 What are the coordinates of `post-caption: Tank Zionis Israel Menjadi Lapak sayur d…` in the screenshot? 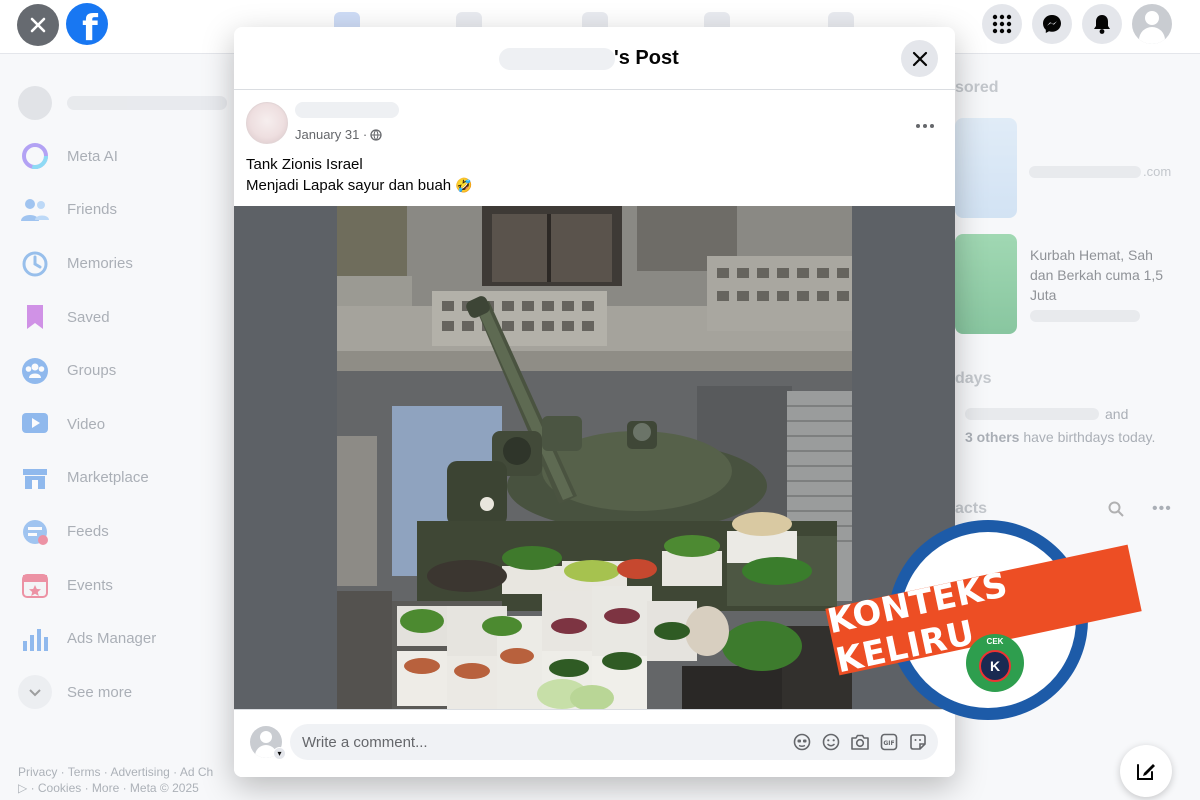 It's located at (359, 175).